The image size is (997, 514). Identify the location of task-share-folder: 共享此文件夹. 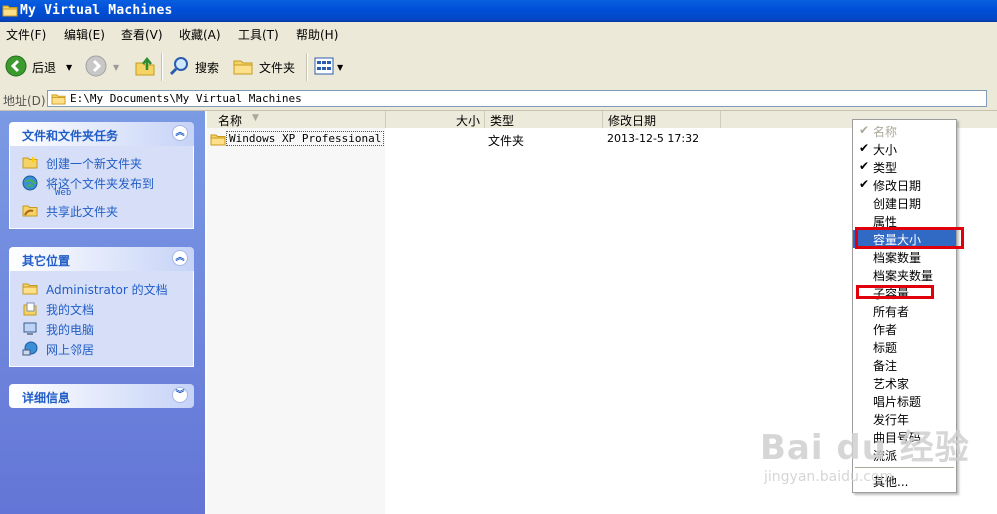
(101, 210).